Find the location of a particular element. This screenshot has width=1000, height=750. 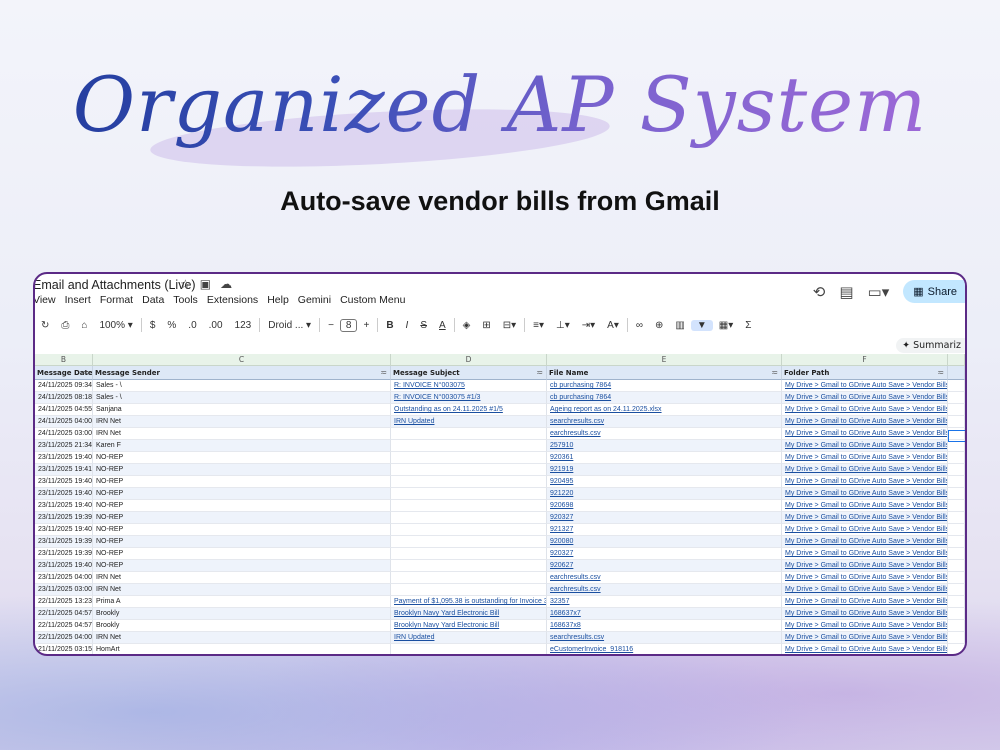

increase-decimal-button: .00 is located at coordinates (216, 325).